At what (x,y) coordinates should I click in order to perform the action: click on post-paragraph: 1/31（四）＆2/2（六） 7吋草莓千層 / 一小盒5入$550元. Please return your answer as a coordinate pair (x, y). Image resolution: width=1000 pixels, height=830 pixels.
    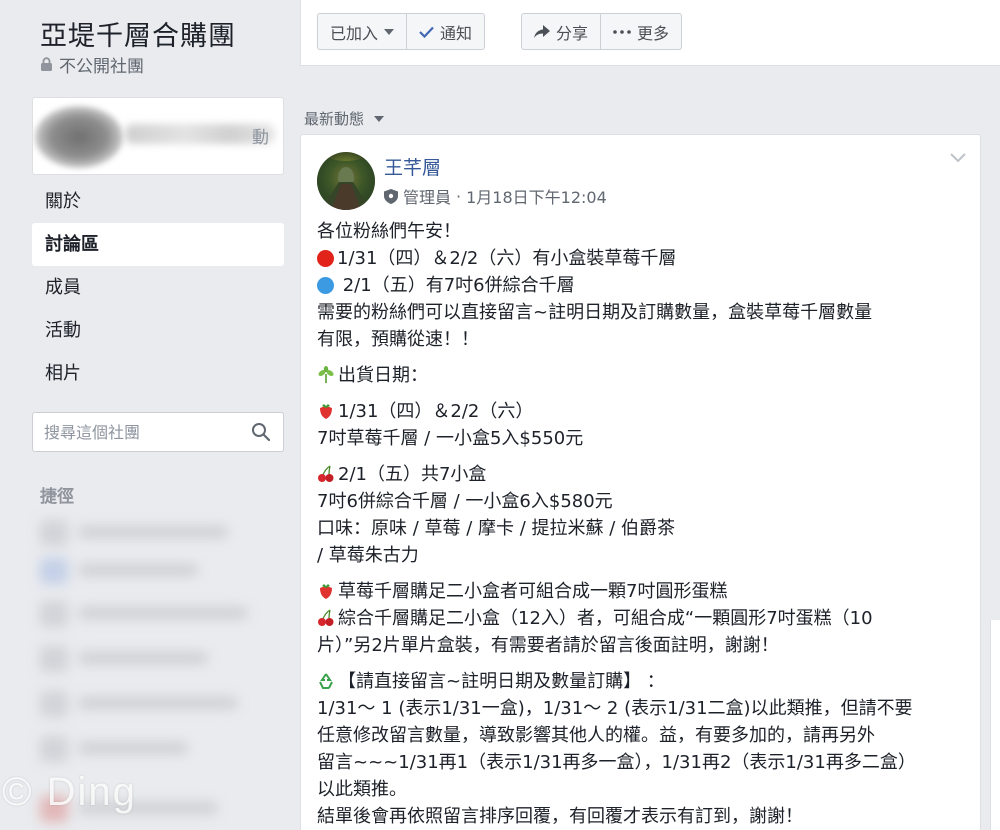
    Looking at the image, I should click on (644, 425).